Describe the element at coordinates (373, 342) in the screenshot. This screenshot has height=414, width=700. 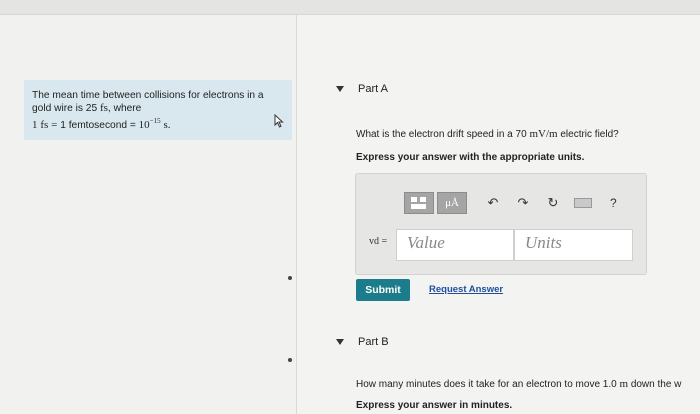
I see `part-b-label: Part B` at that location.